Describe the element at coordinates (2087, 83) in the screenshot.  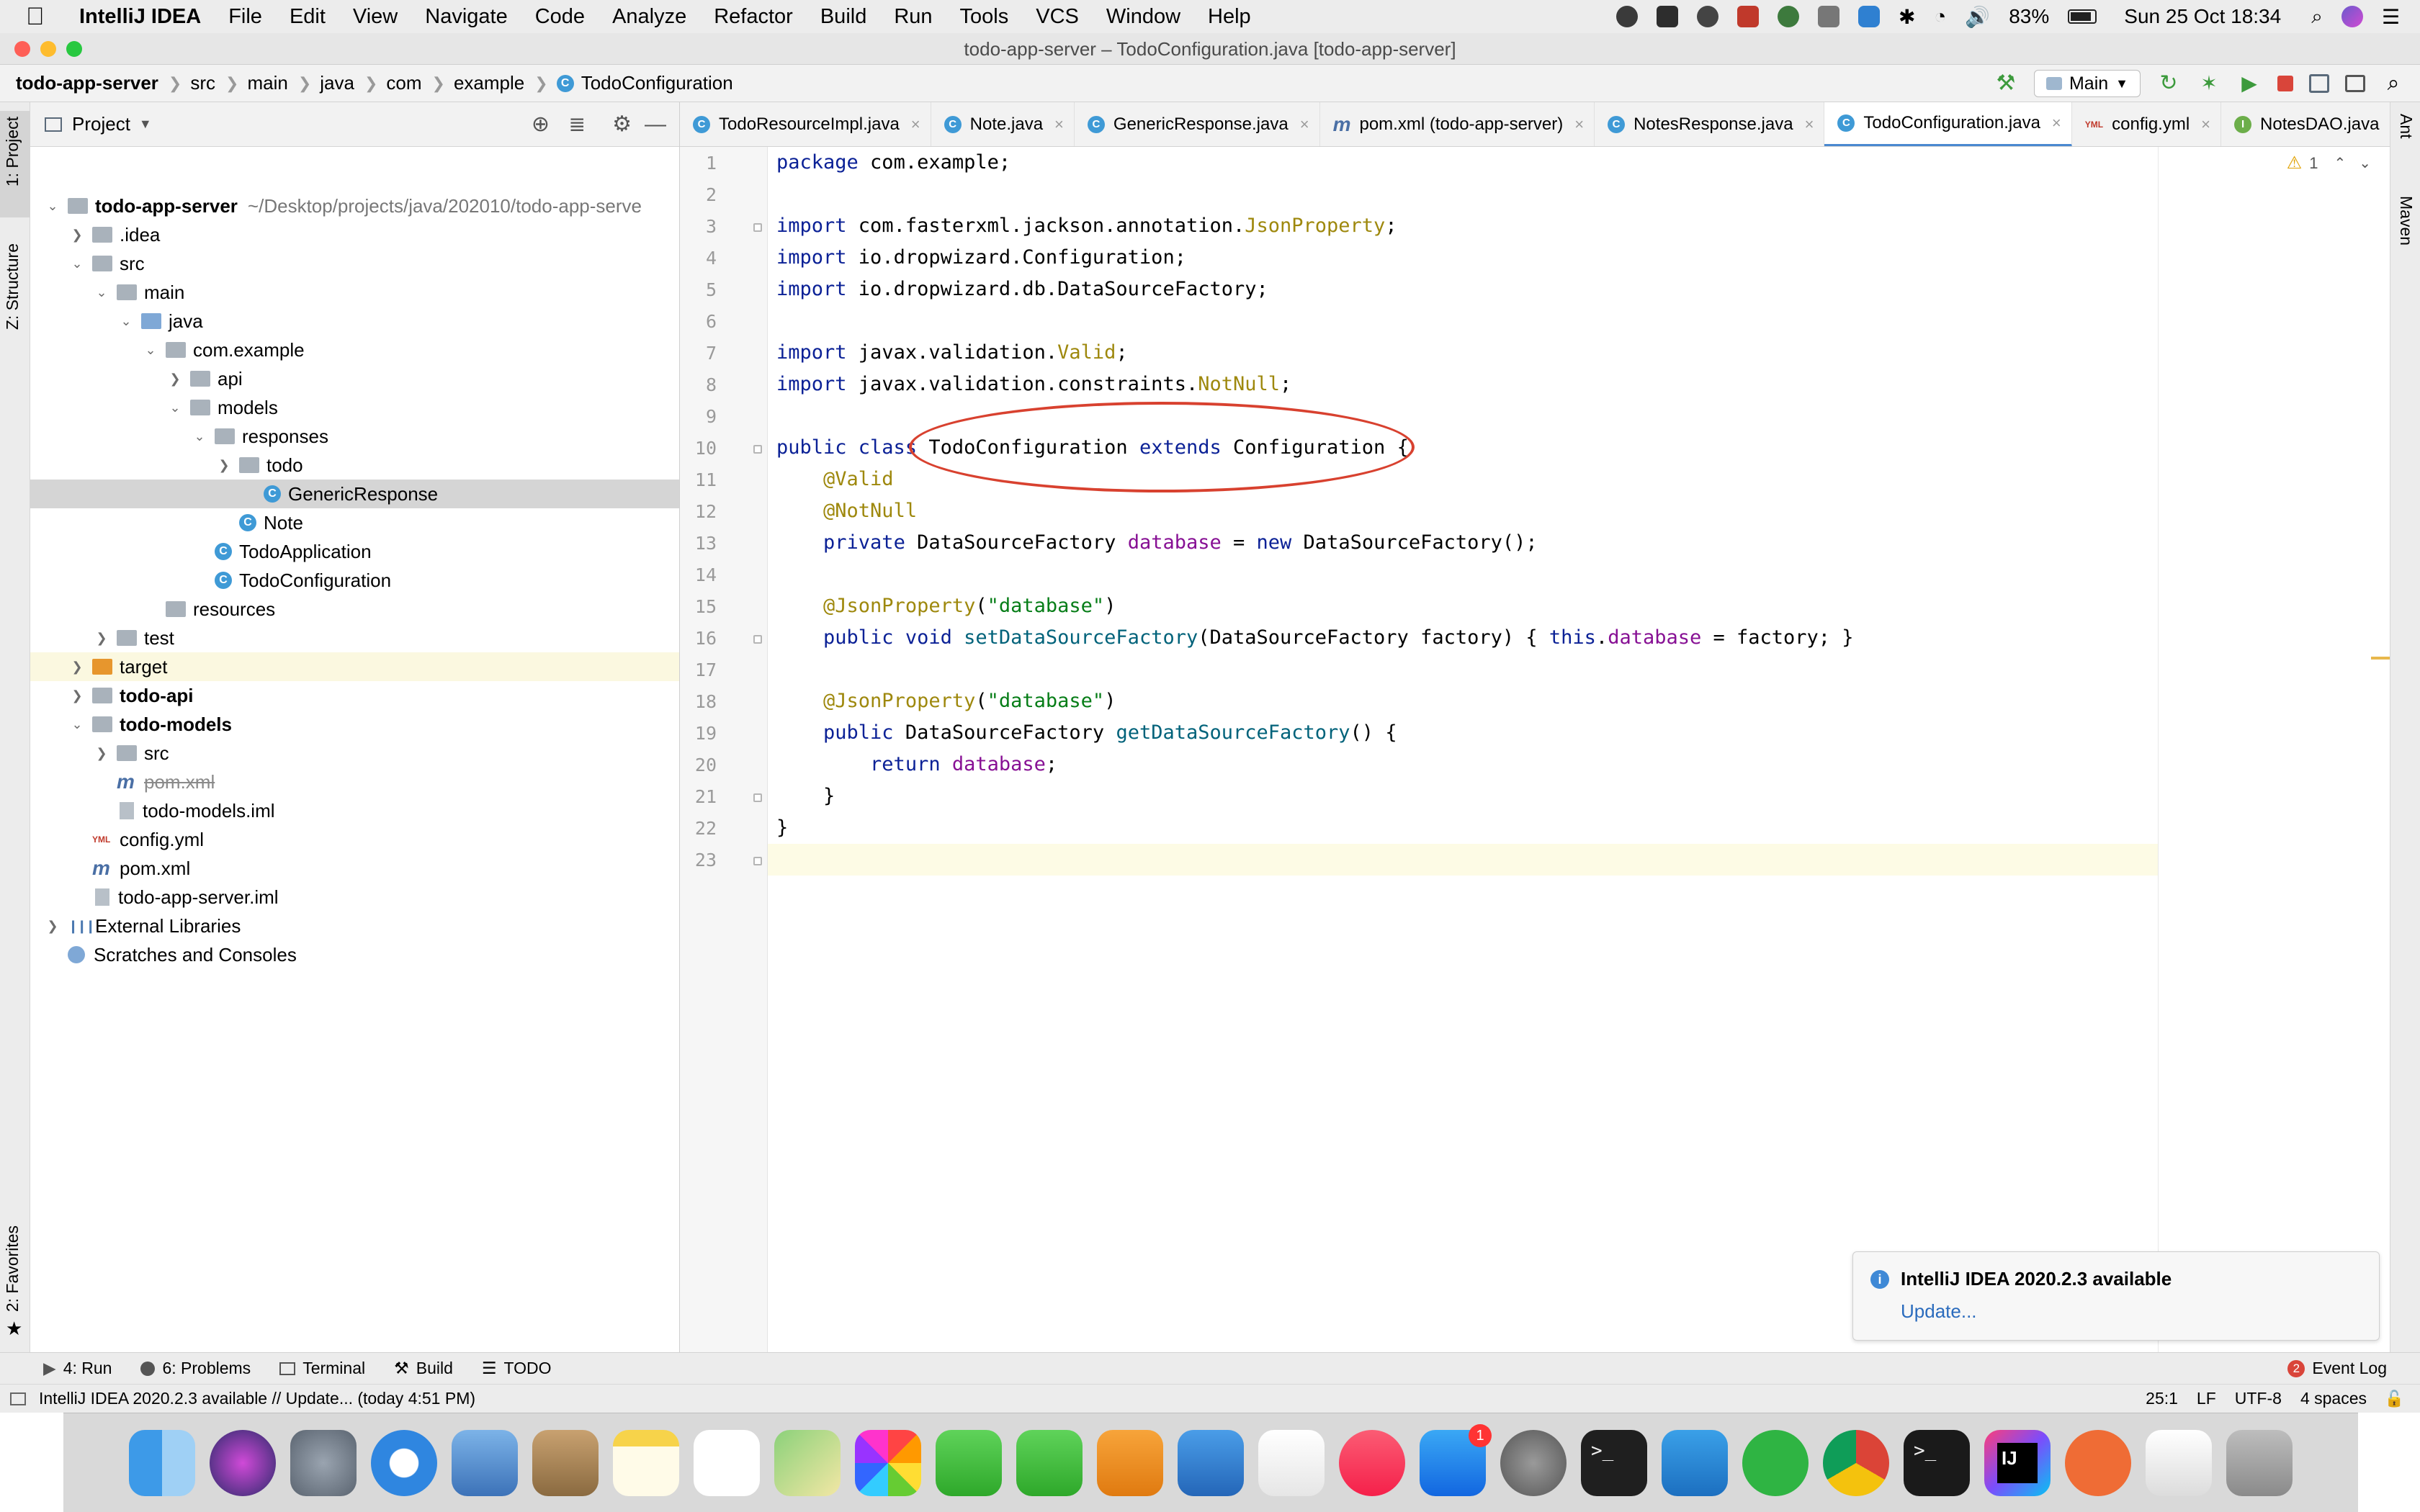
I see `run-config-selector: Main ▼` at that location.